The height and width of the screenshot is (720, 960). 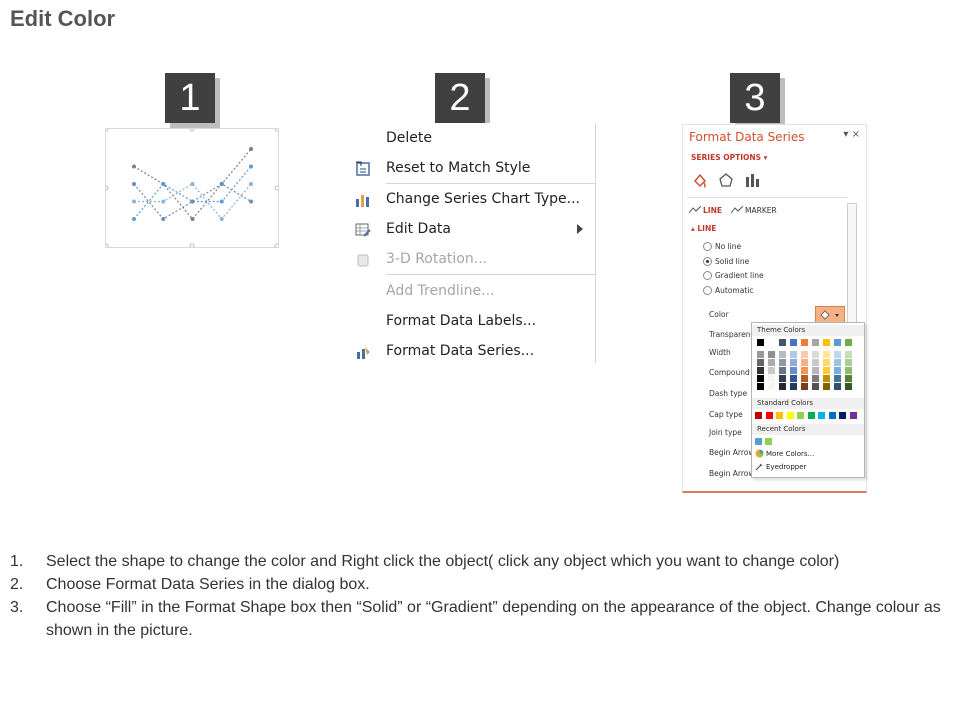 I want to click on tab-marker: MARKER, so click(x=761, y=210).